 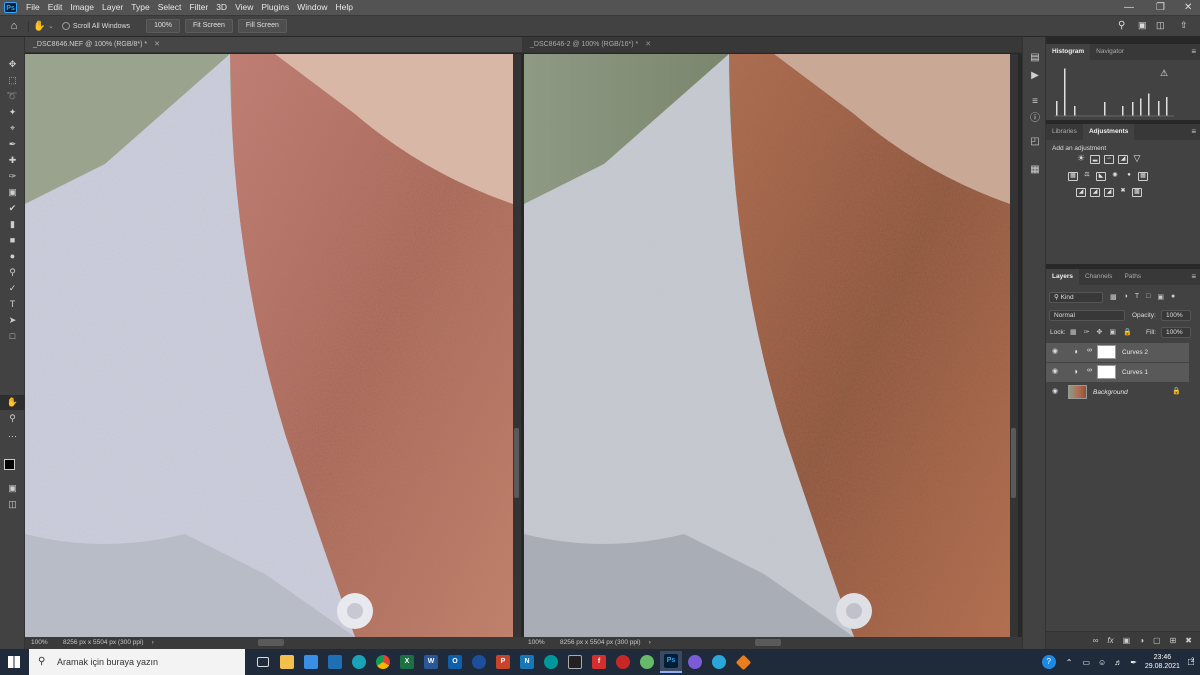 I want to click on photo-filter-icon: ◉, so click(x=1115, y=176).